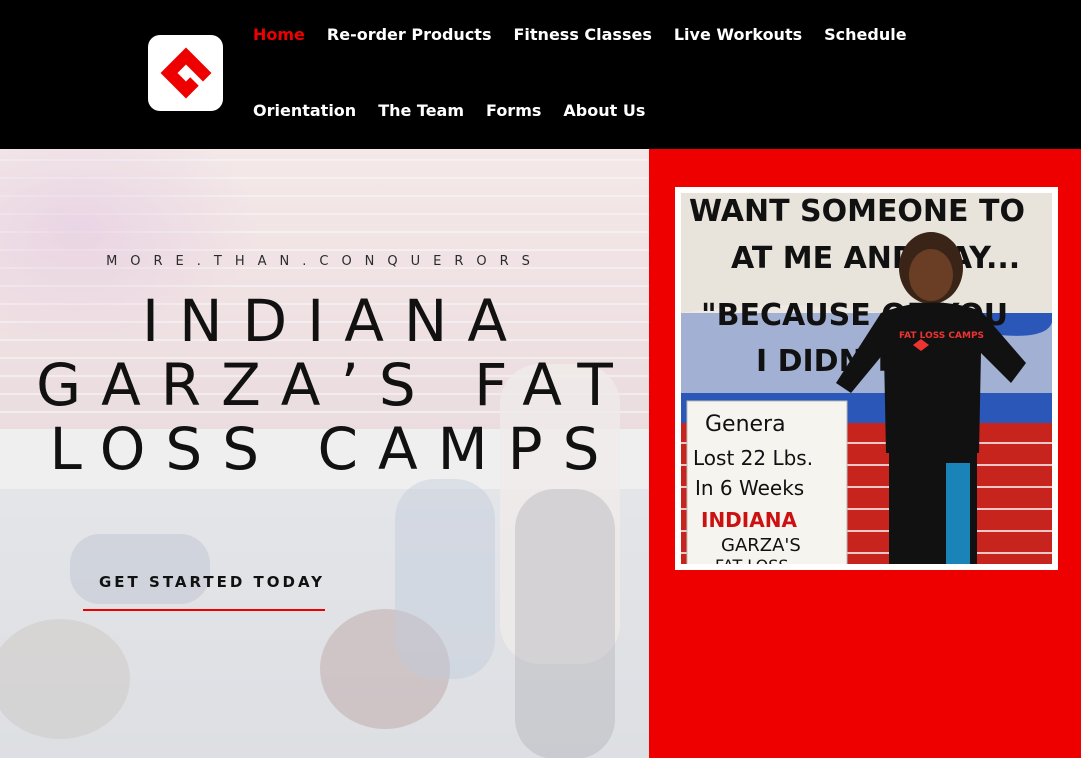 This screenshot has height=758, width=1081. I want to click on garza-g-logo-icon, so click(185, 73).